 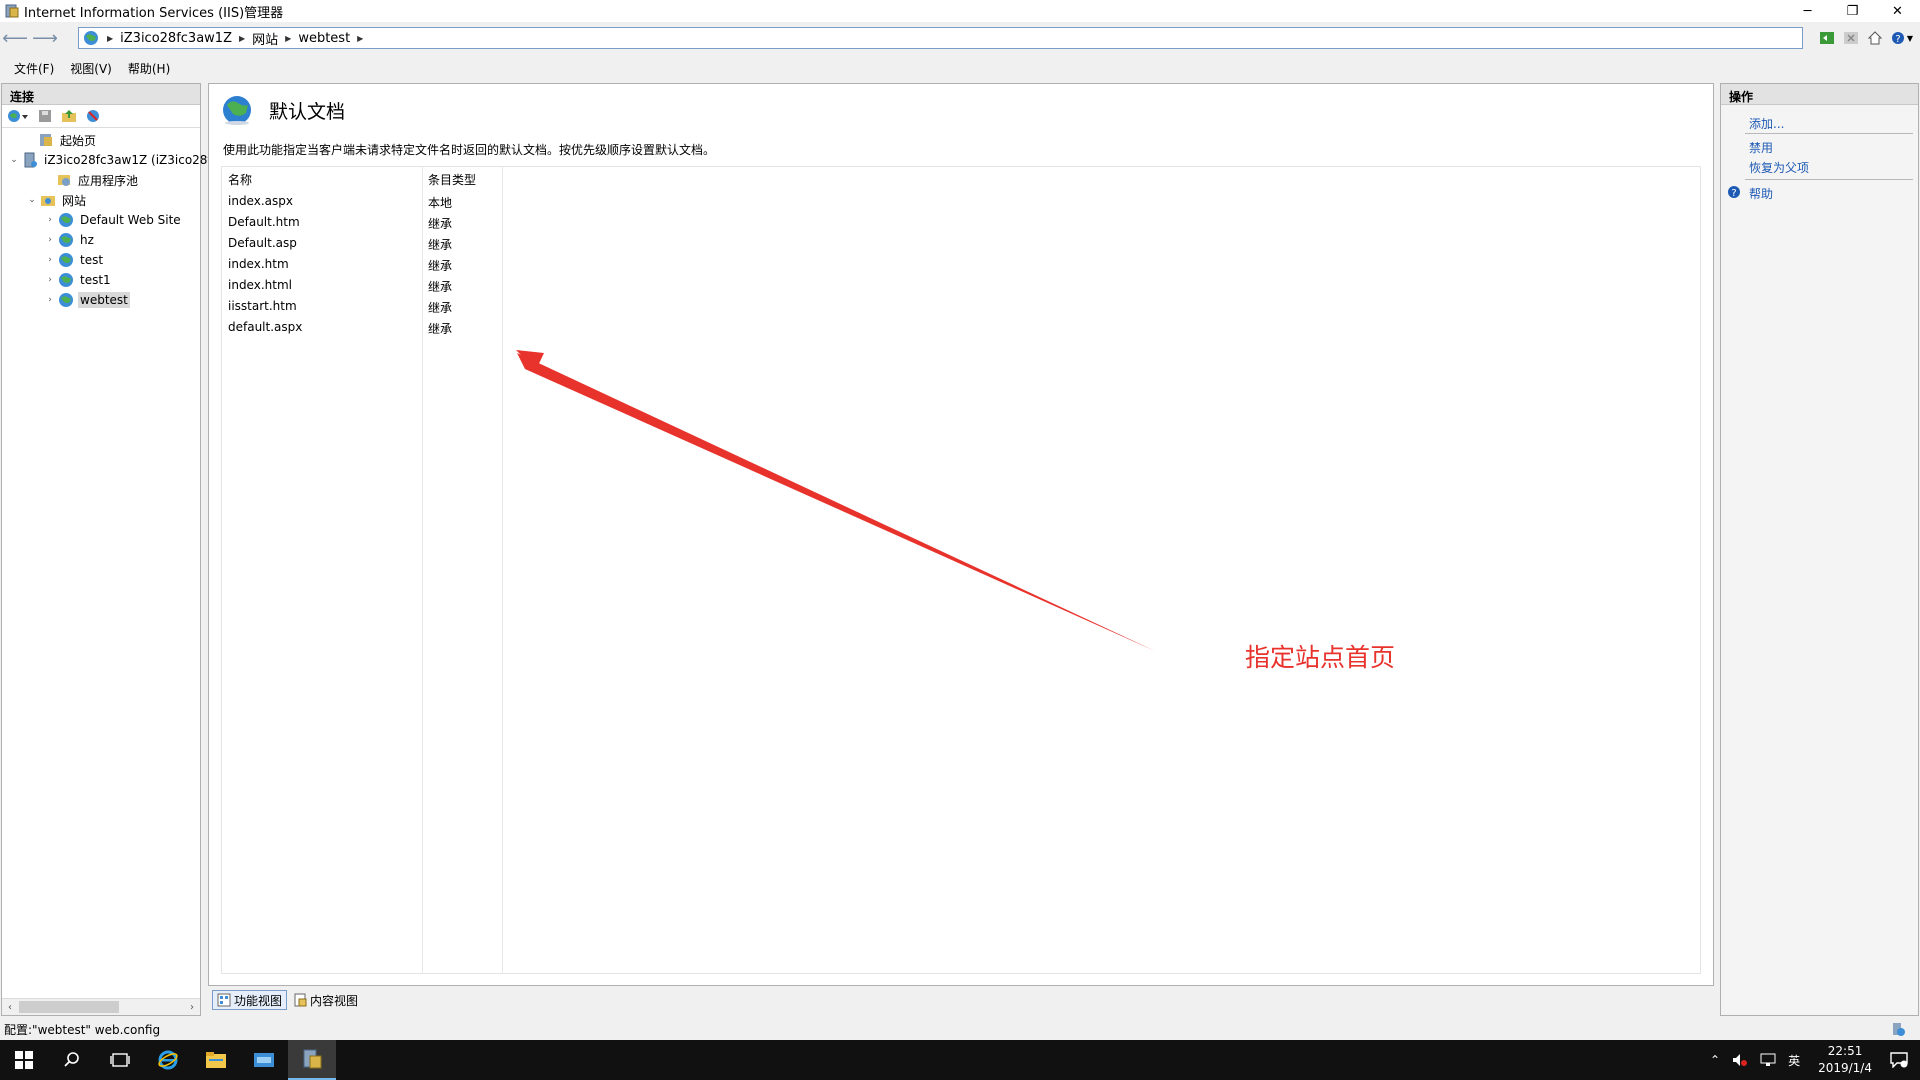 What do you see at coordinates (104, 300) in the screenshot?
I see `tree-label: webtest` at bounding box center [104, 300].